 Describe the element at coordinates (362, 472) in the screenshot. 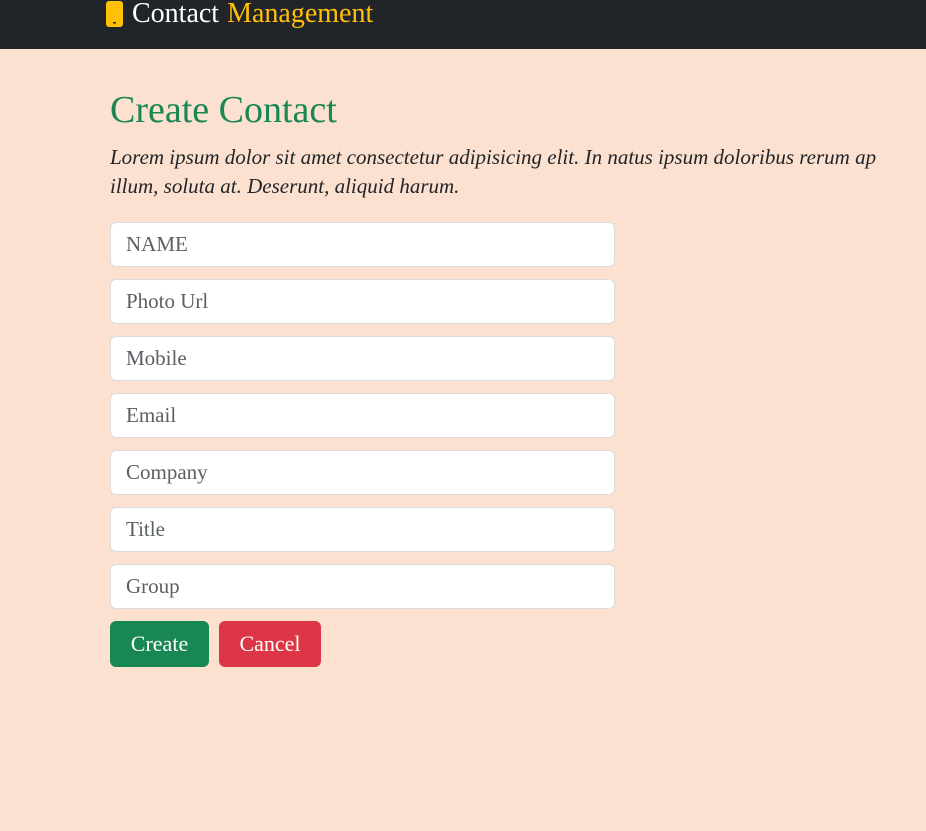

I see `company-input` at that location.